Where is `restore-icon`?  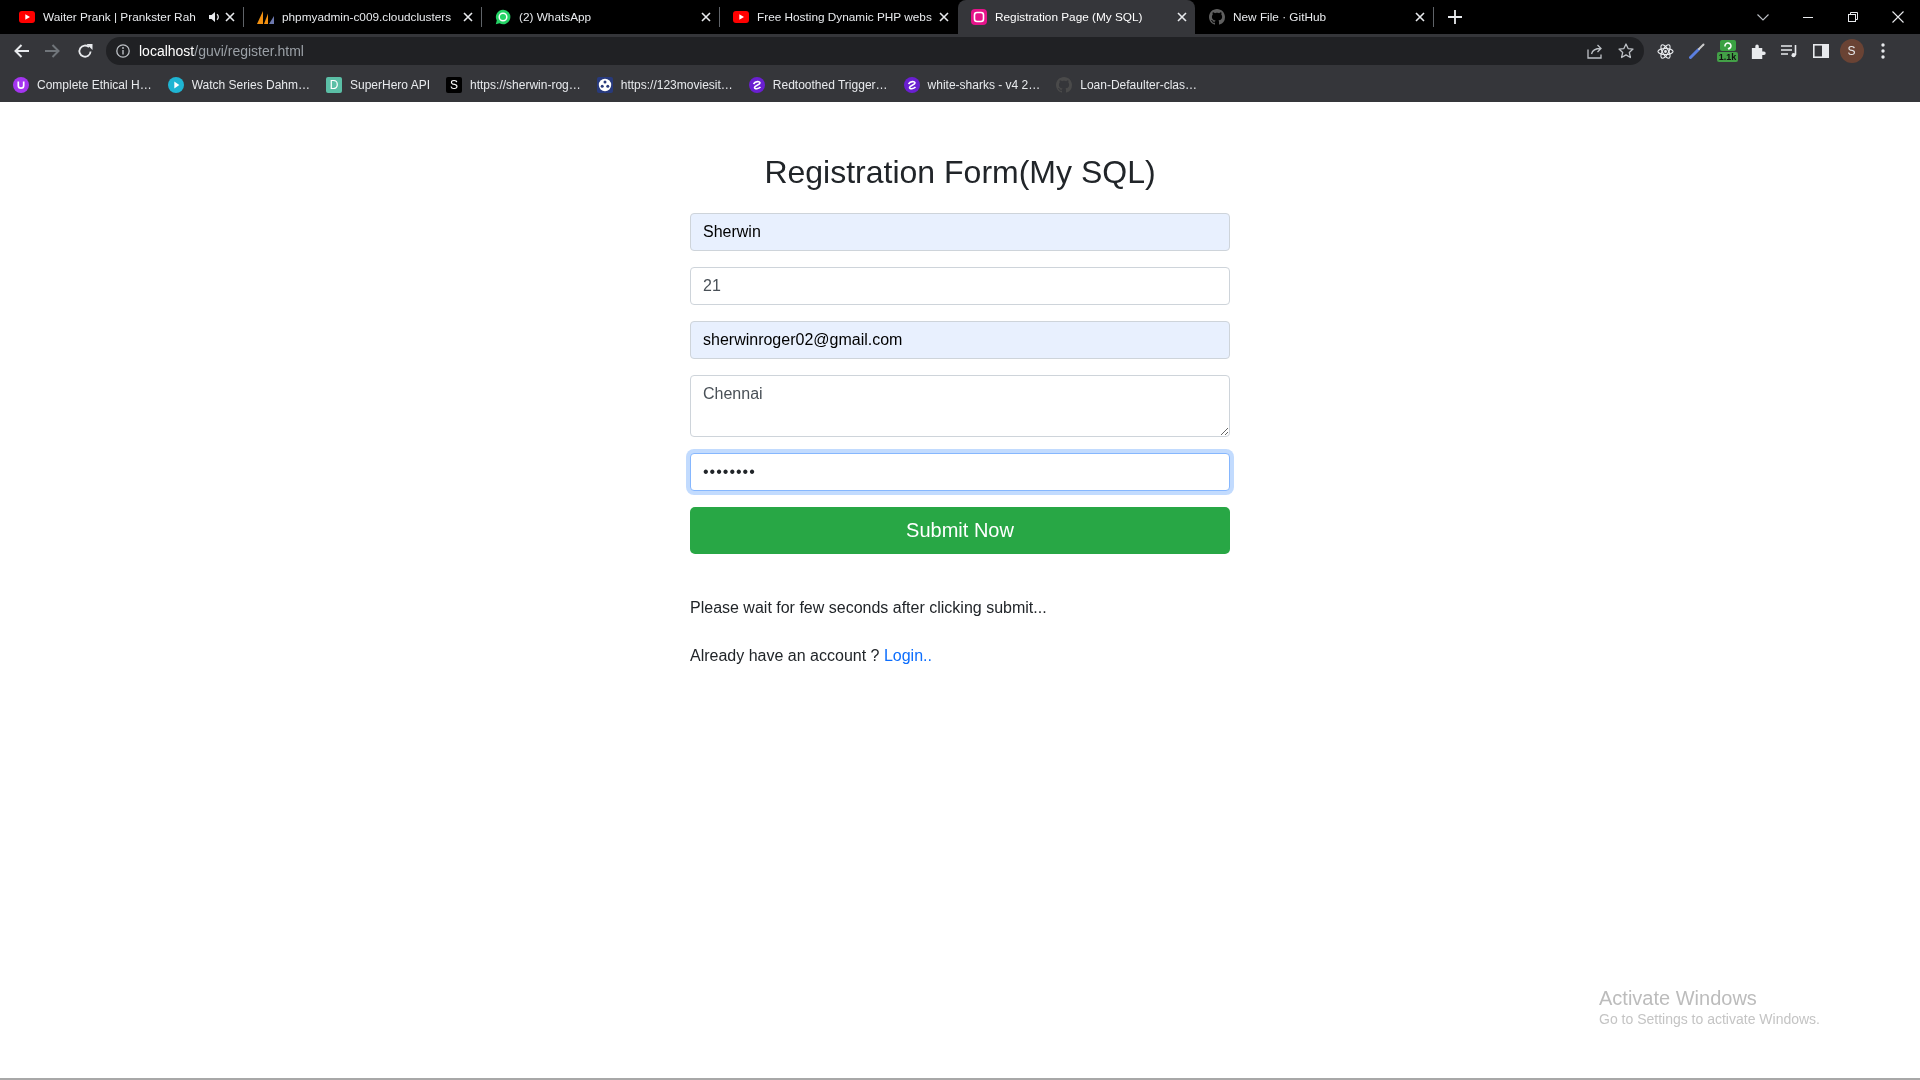
restore-icon is located at coordinates (1852, 17).